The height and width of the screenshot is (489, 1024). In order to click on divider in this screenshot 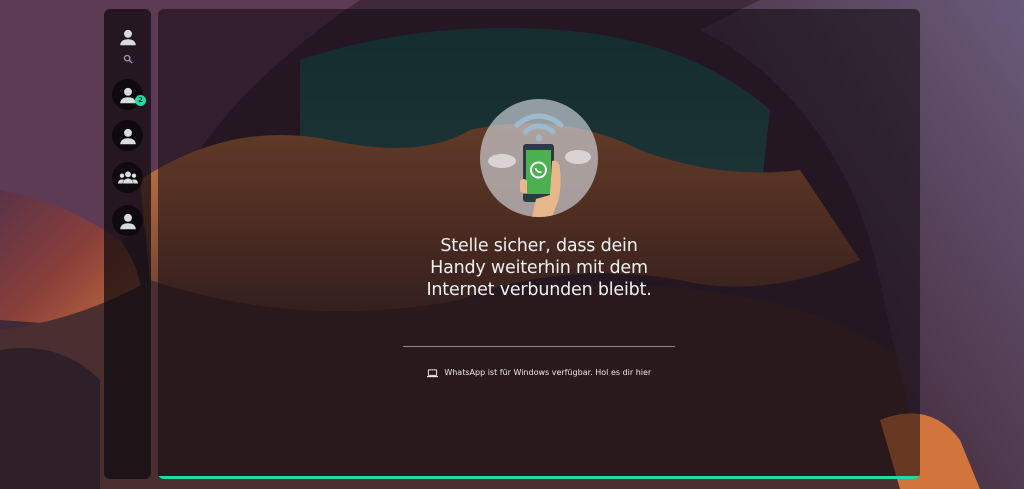, I will do `click(539, 346)`.